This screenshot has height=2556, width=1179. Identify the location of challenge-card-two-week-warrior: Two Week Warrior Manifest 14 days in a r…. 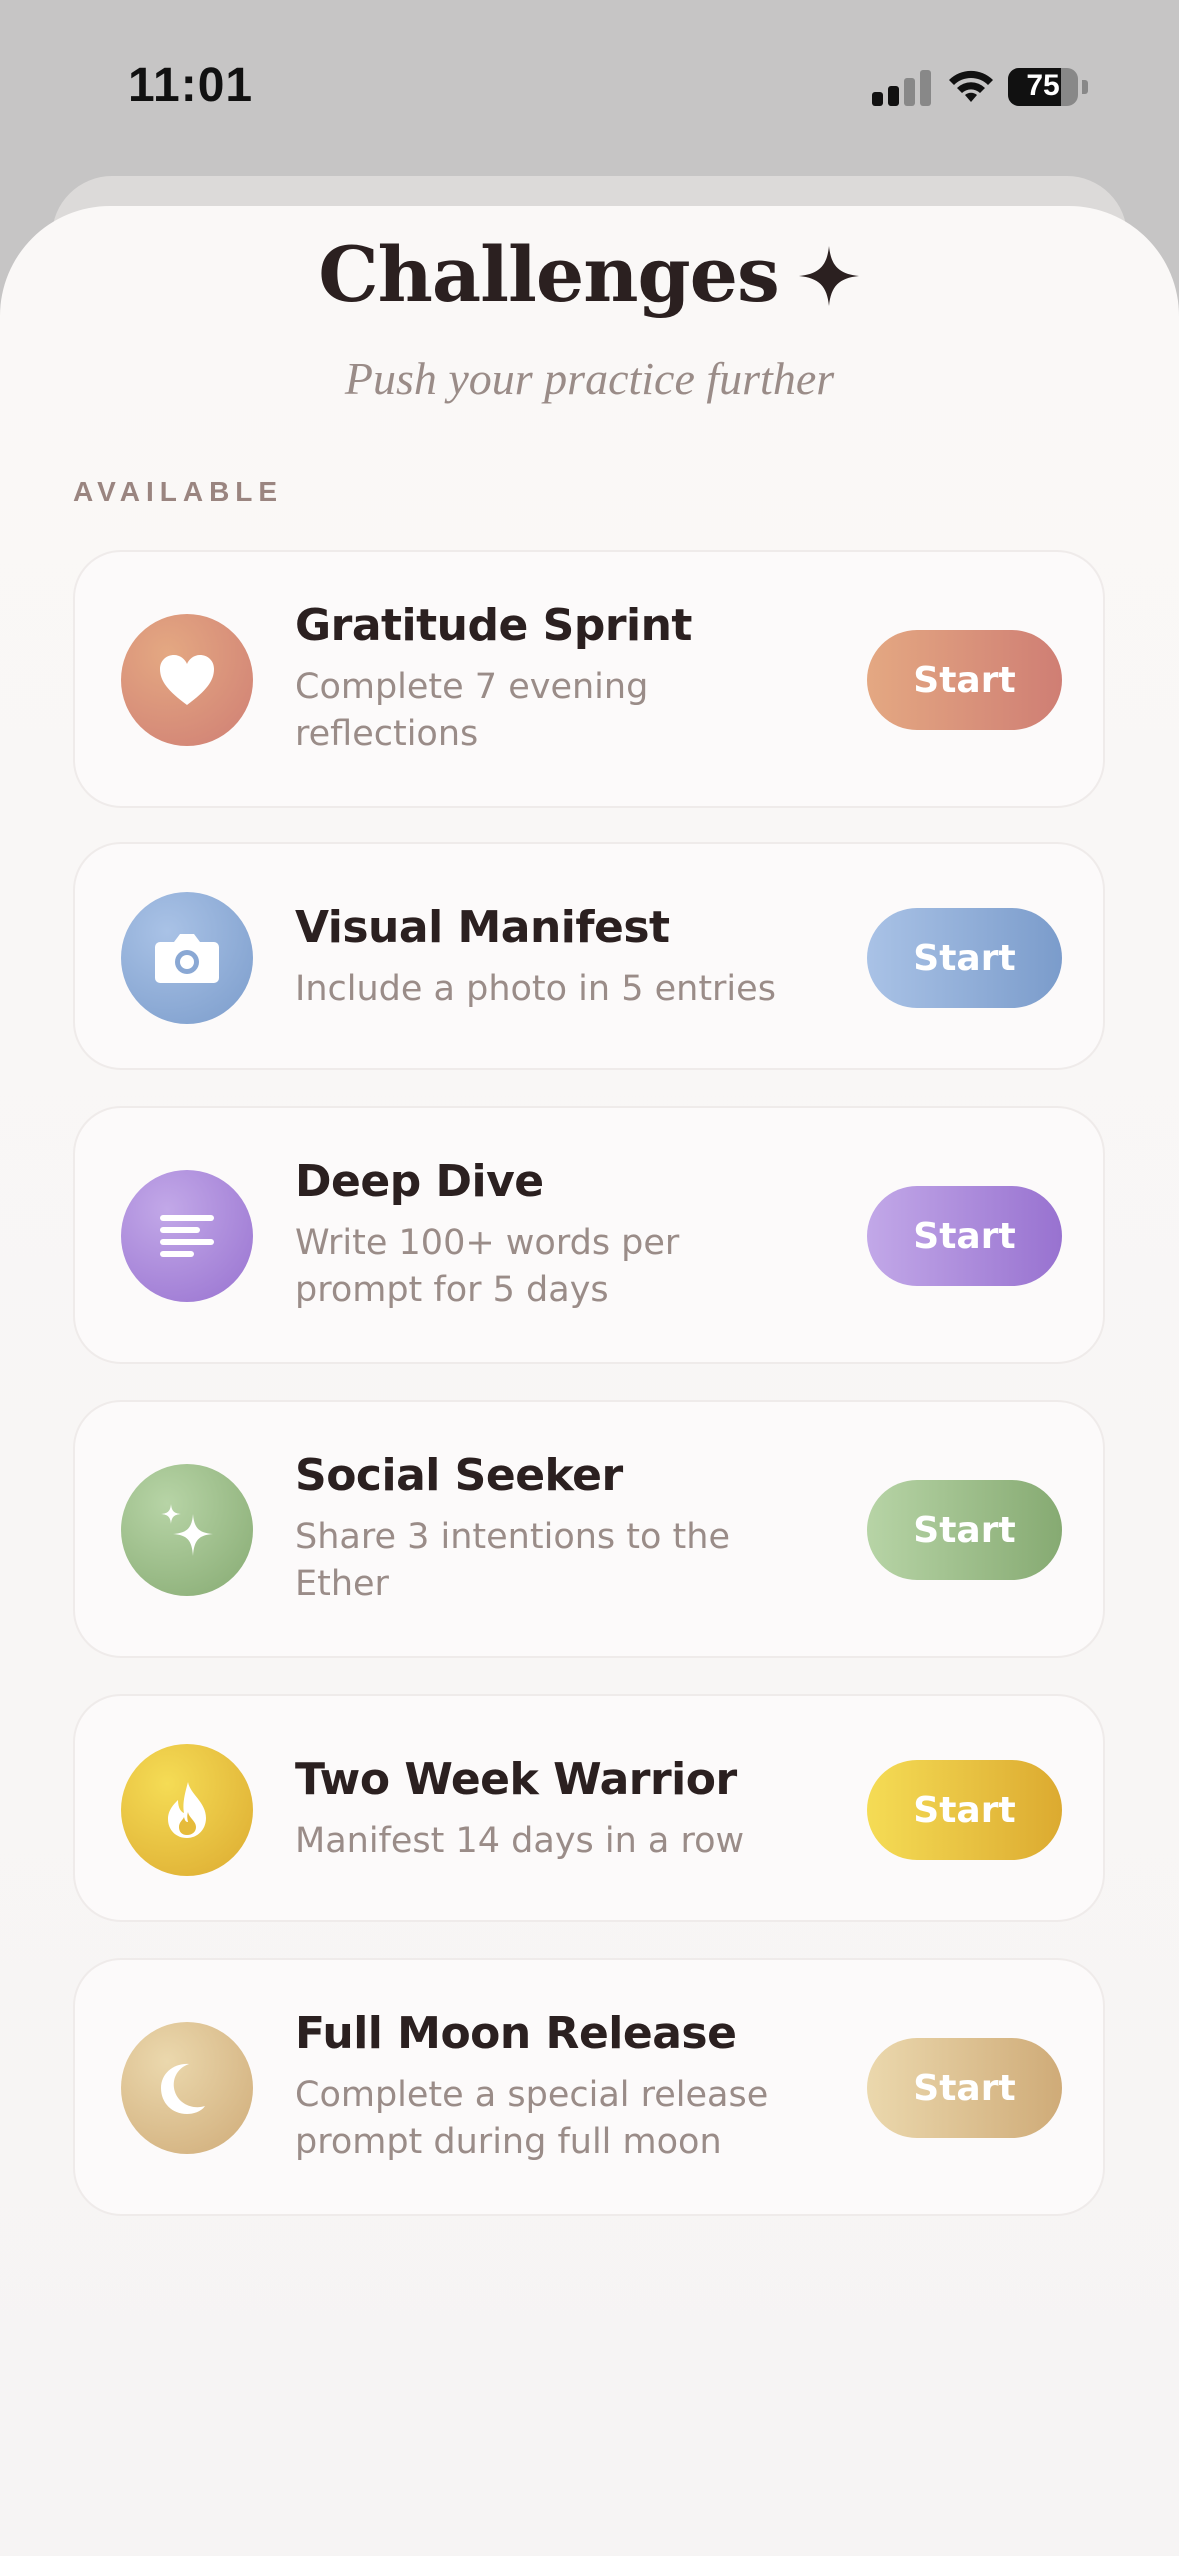
(589, 1808).